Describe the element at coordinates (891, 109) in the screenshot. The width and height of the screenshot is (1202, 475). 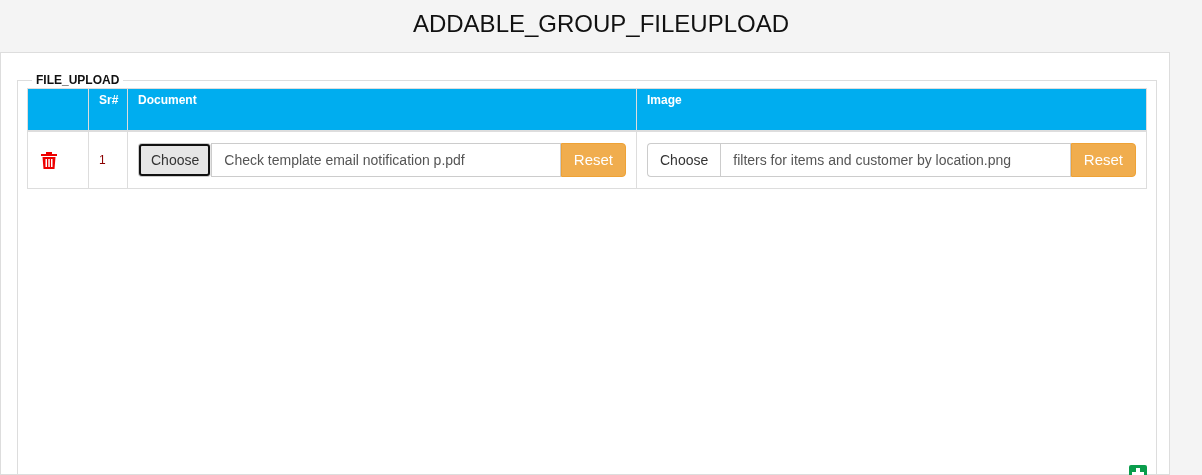
I see `column-header: Image` at that location.